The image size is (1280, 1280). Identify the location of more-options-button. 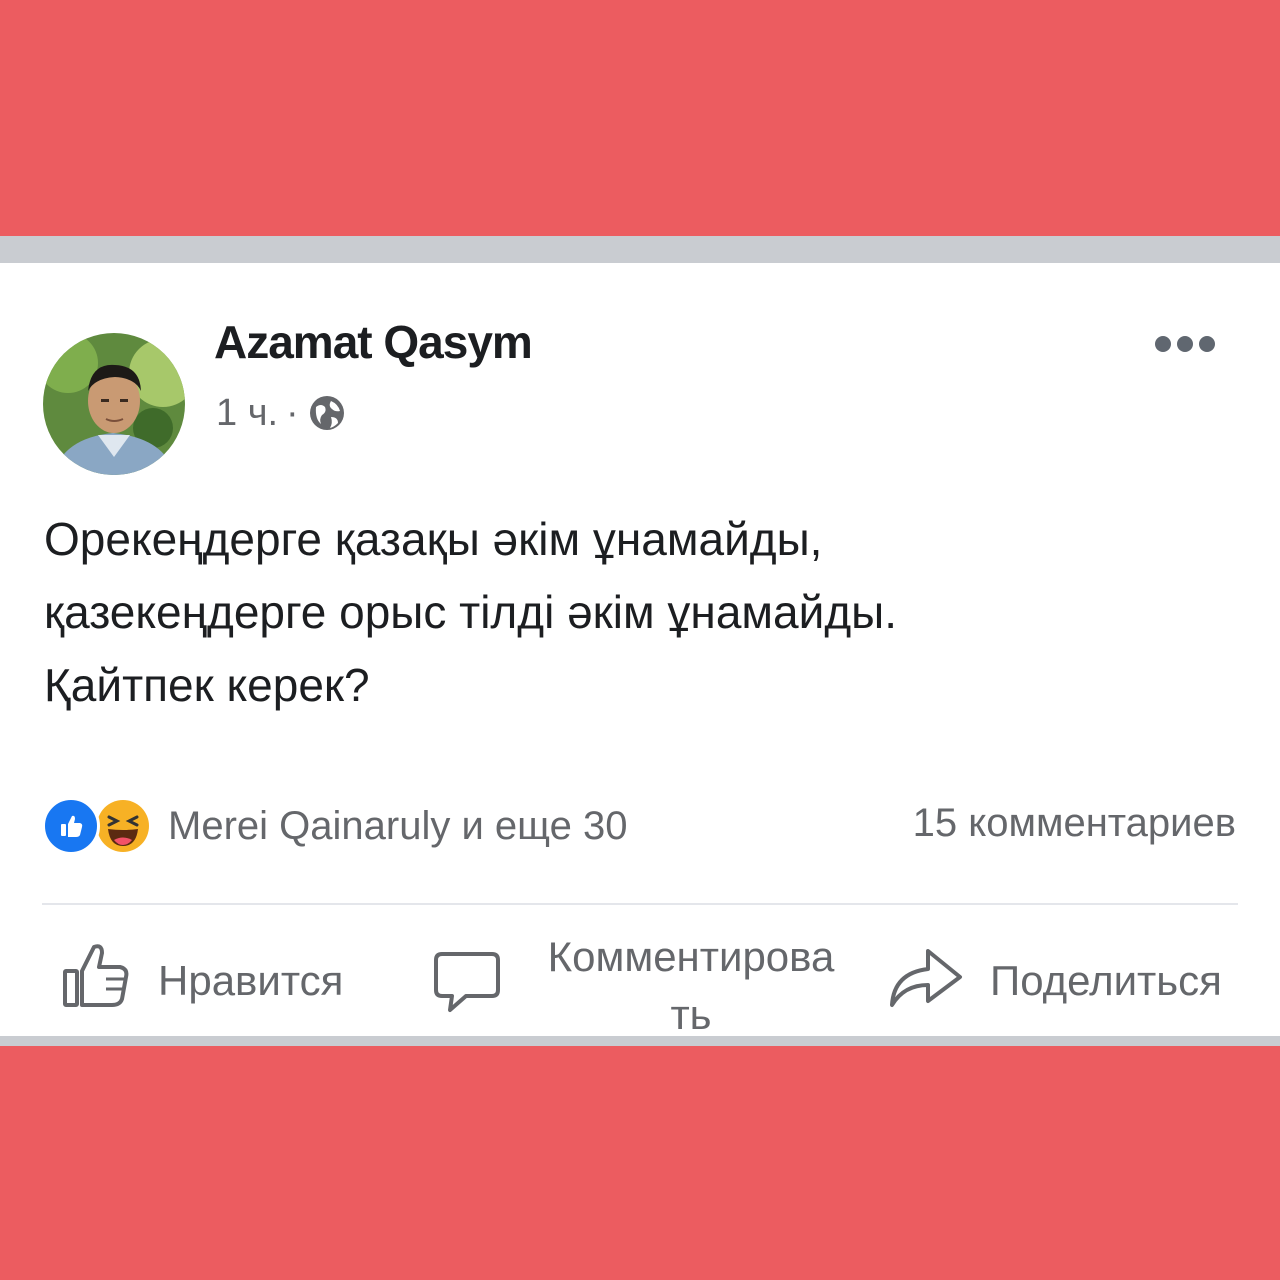
(1185, 344).